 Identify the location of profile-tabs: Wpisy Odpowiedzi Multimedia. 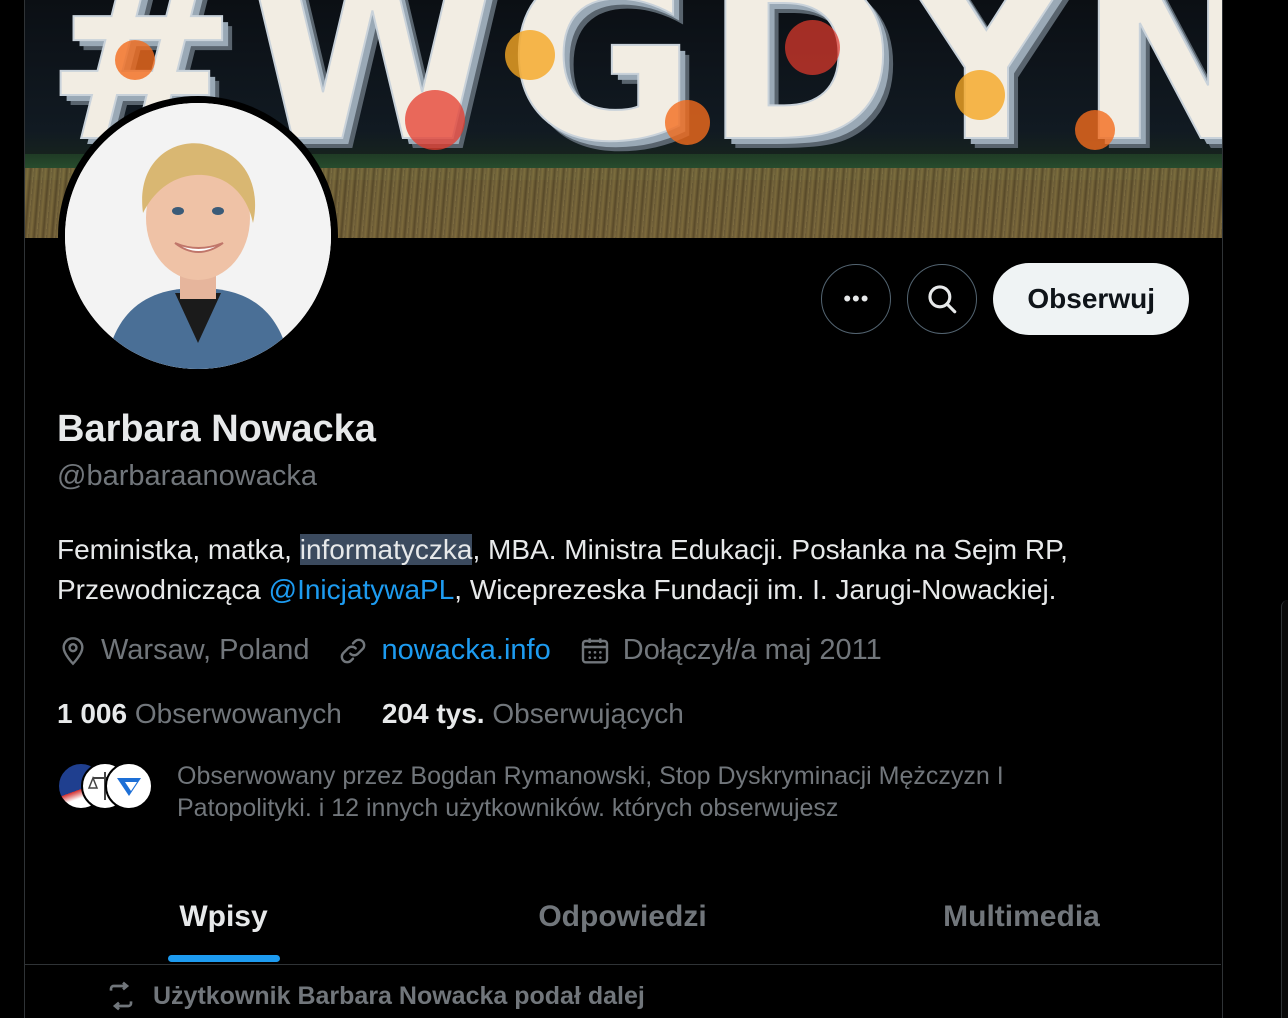
(622, 917).